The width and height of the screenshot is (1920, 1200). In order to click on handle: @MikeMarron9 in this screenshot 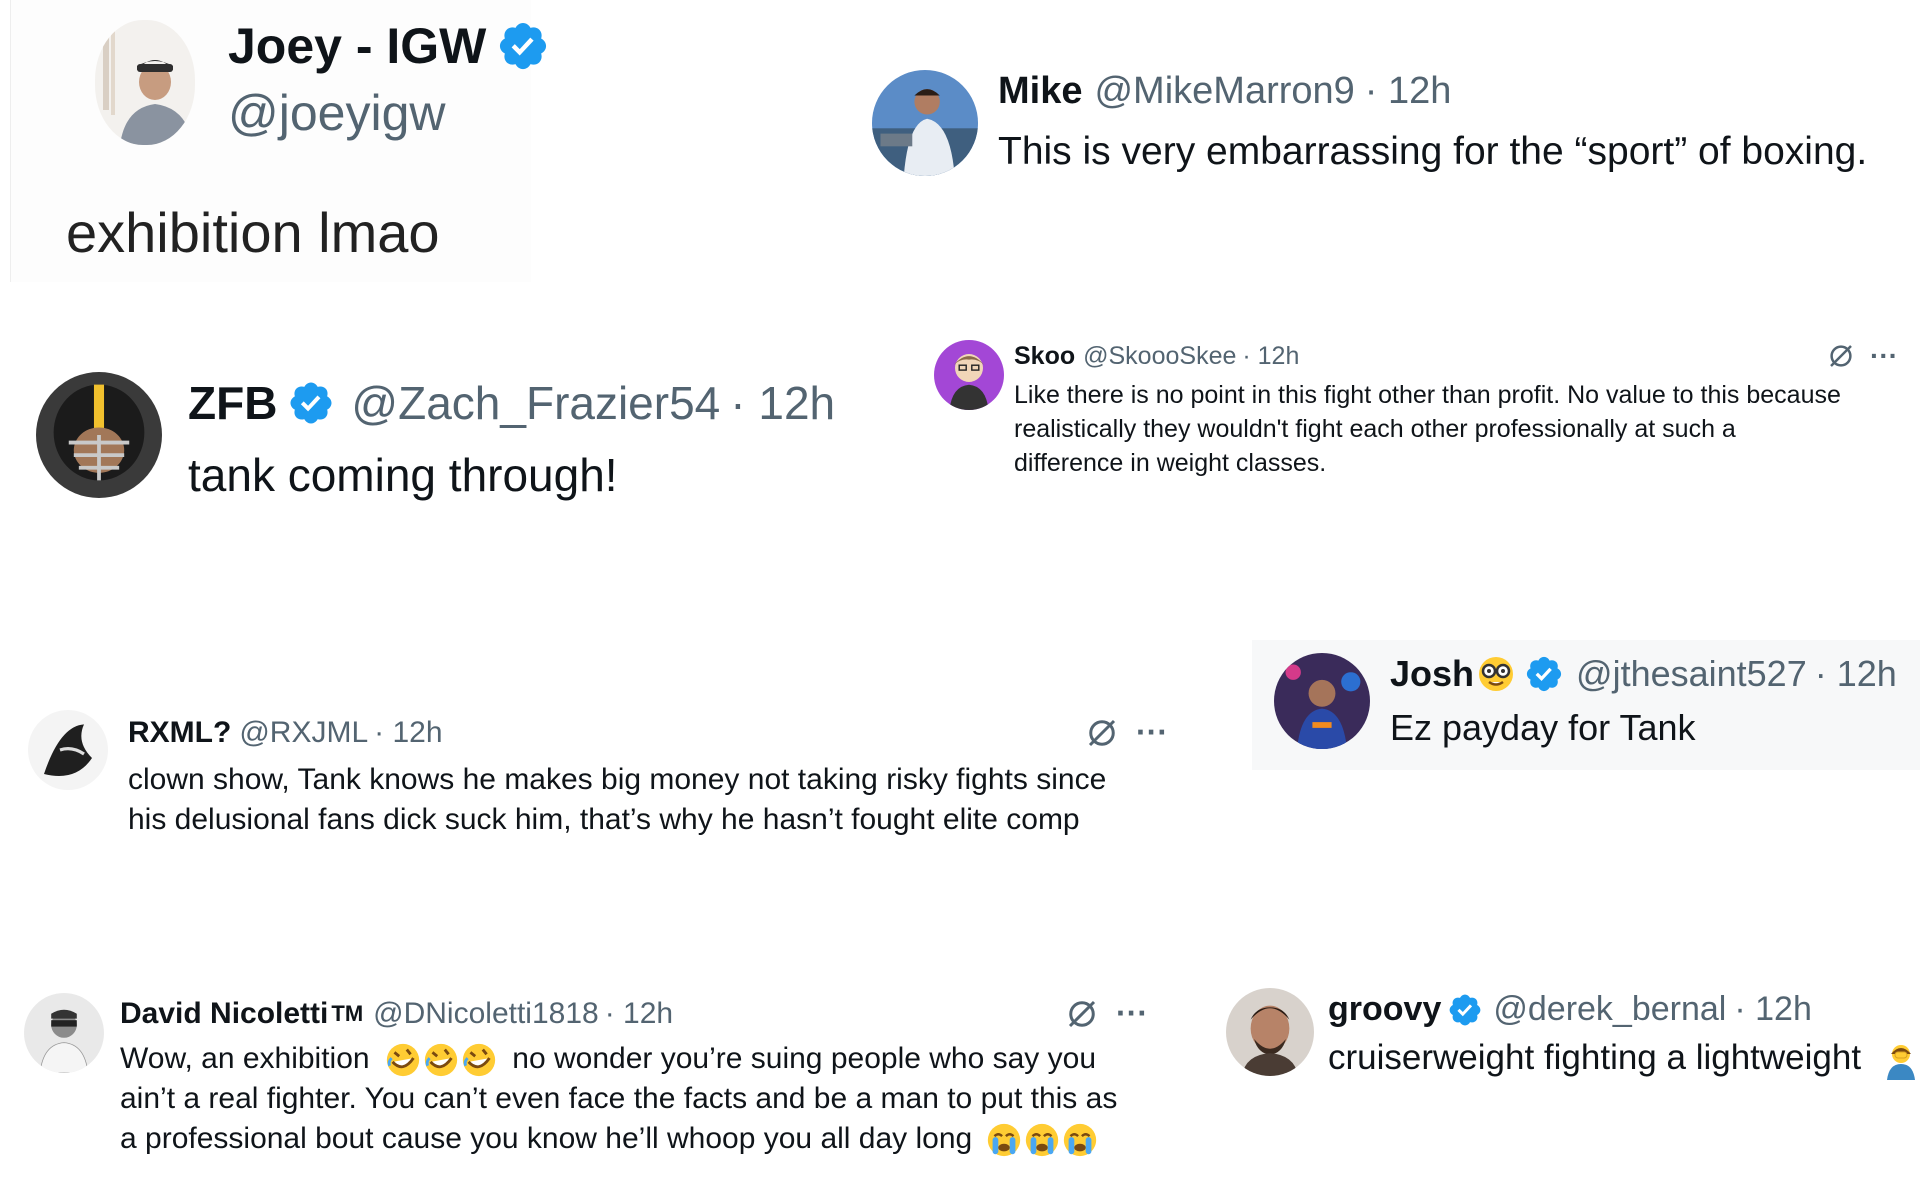, I will do `click(1224, 91)`.